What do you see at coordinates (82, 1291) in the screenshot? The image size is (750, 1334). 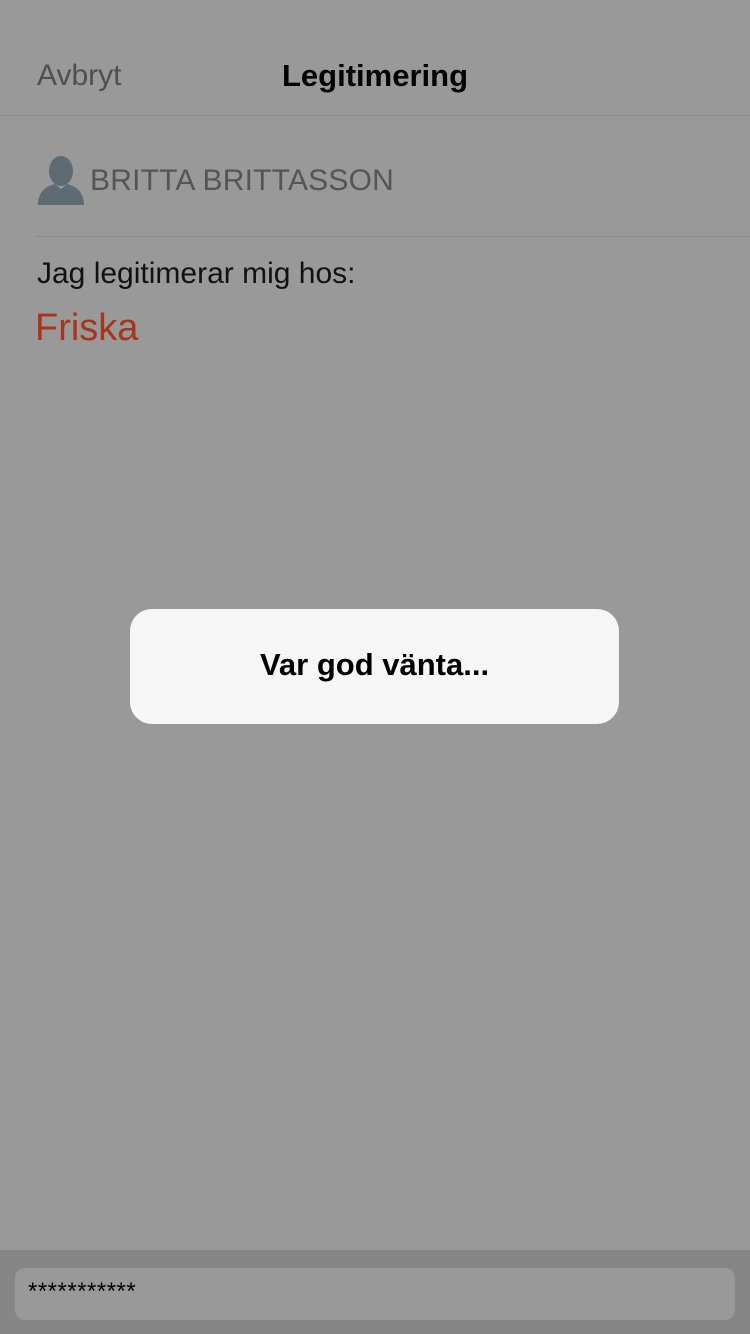 I see `password-value: ***********` at bounding box center [82, 1291].